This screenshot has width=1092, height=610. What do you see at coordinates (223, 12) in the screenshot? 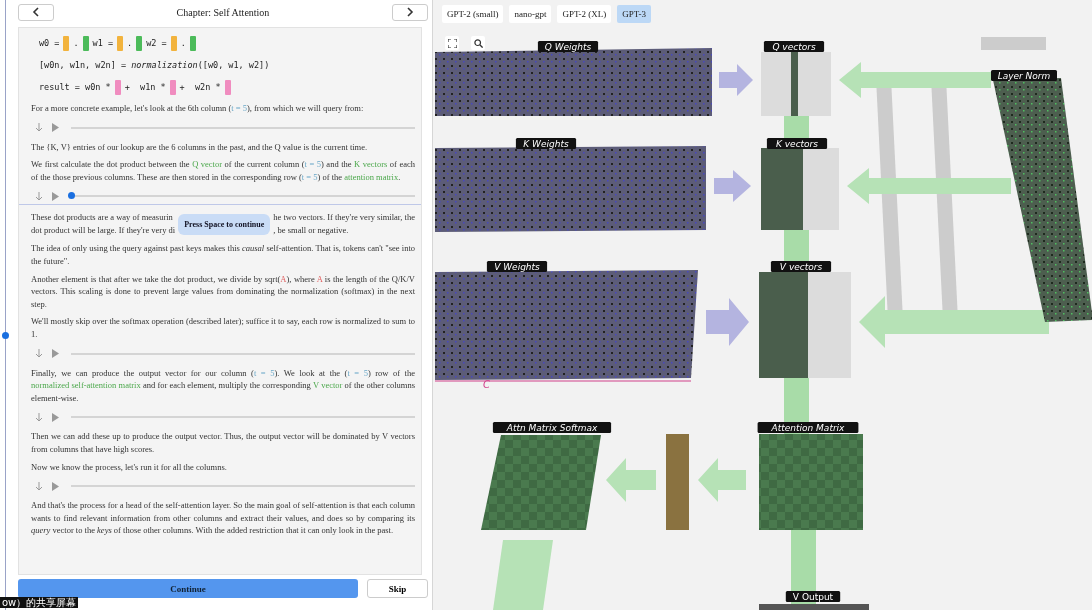
I see `chapter-title: Chapter: Self Attention` at bounding box center [223, 12].